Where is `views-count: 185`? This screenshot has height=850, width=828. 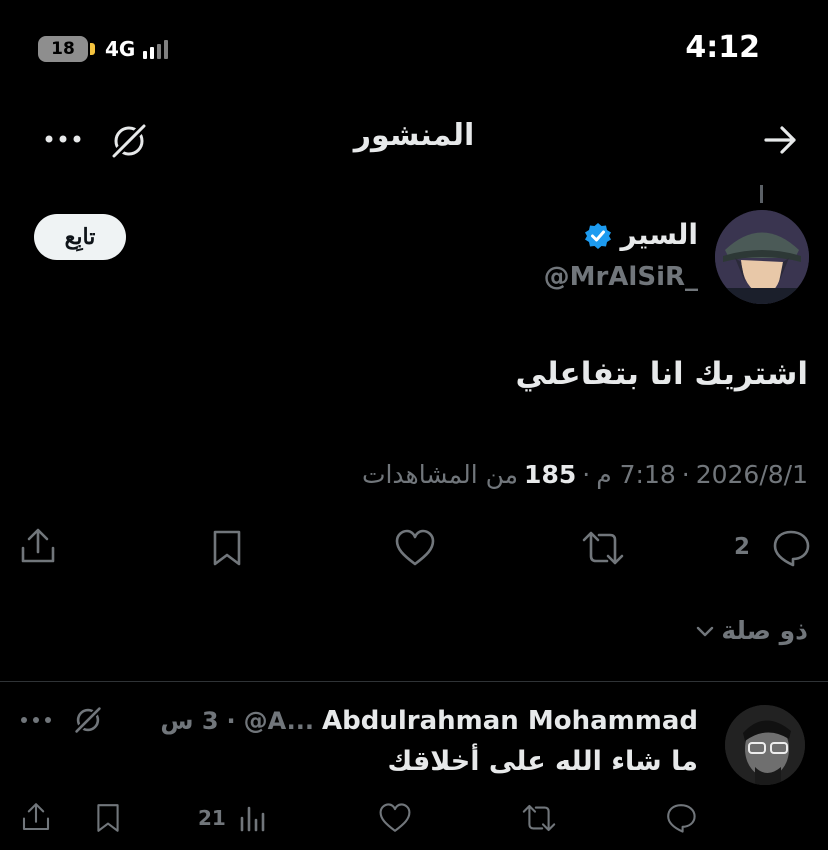 views-count: 185 is located at coordinates (550, 474).